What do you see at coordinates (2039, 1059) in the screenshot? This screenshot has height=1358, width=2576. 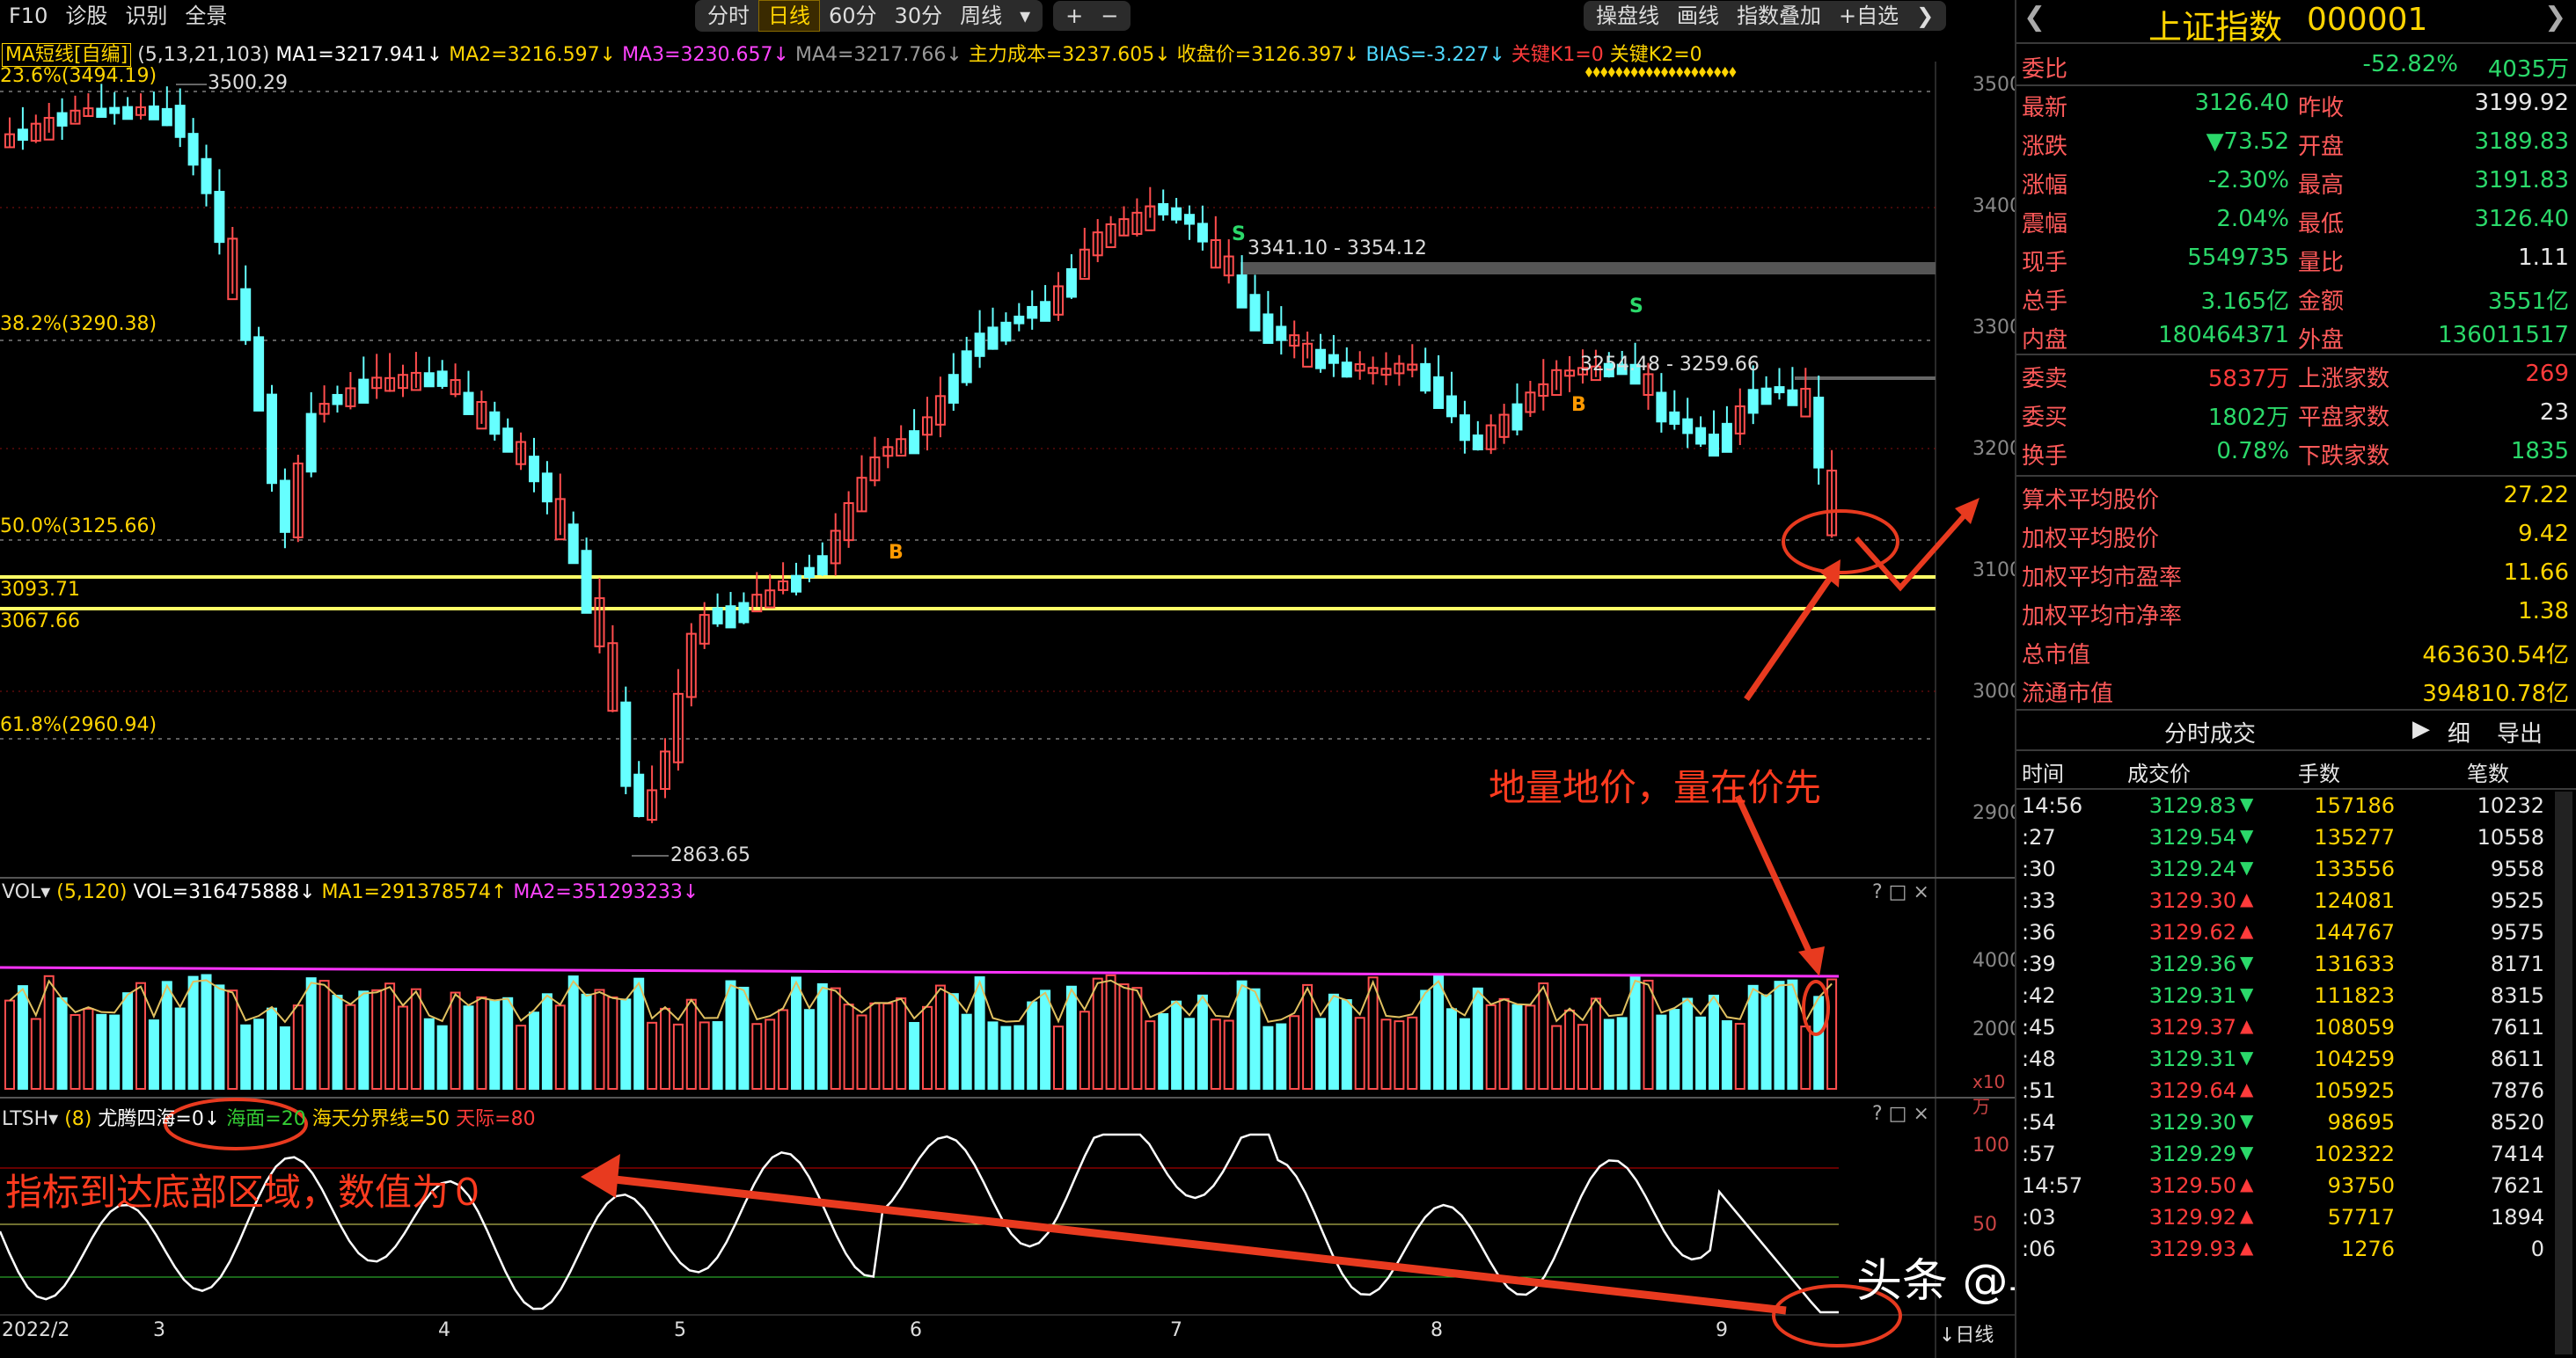 I see `trade-time: :48` at bounding box center [2039, 1059].